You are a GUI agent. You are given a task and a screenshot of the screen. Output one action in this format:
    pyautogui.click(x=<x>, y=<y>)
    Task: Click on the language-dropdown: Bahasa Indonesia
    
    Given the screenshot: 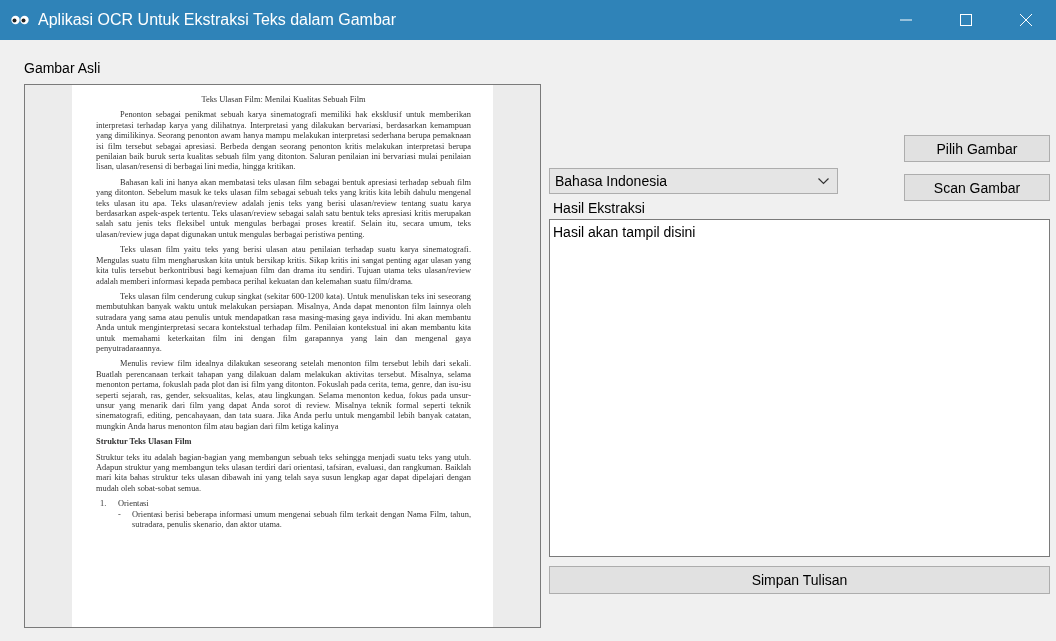 What is the action you would take?
    pyautogui.click(x=693, y=181)
    